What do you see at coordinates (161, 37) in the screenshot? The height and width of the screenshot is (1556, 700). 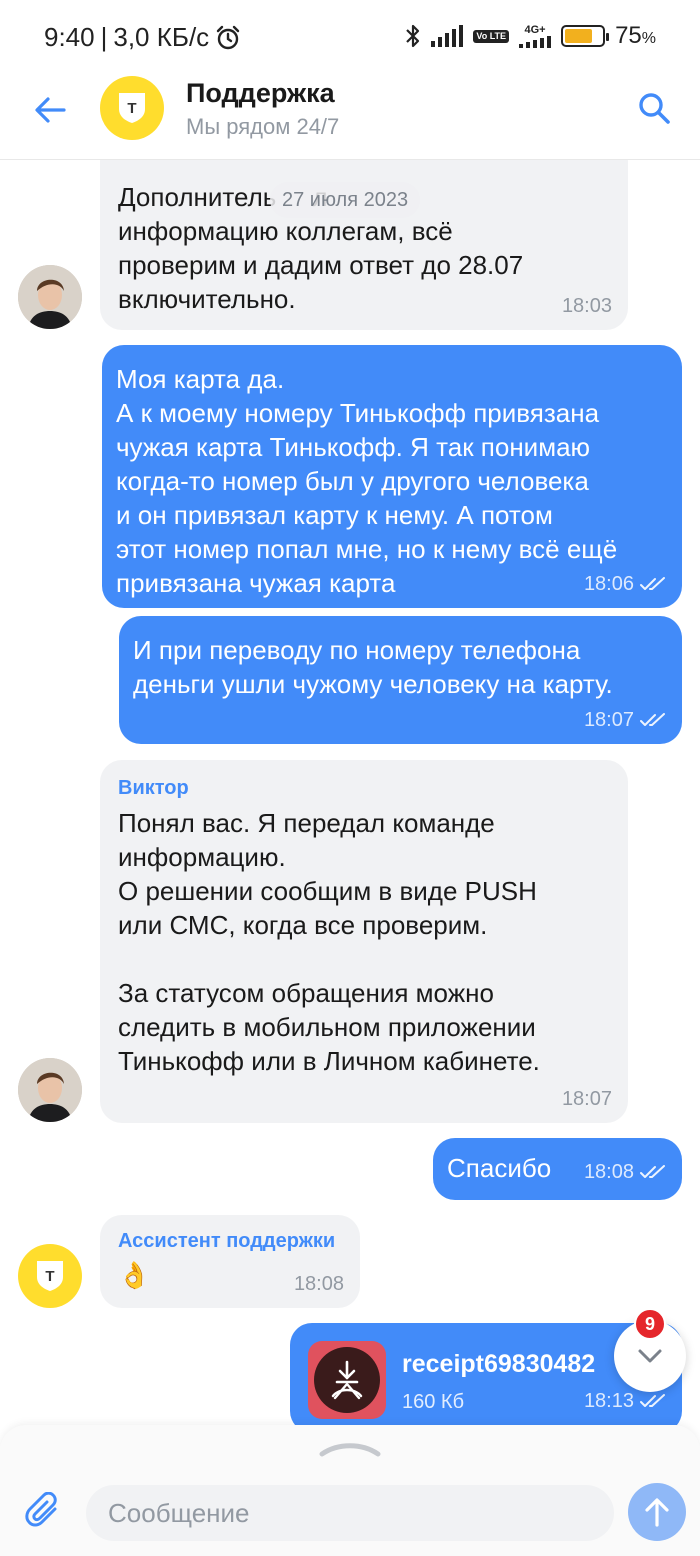 I see `network-speed: 3,0 КБ/с` at bounding box center [161, 37].